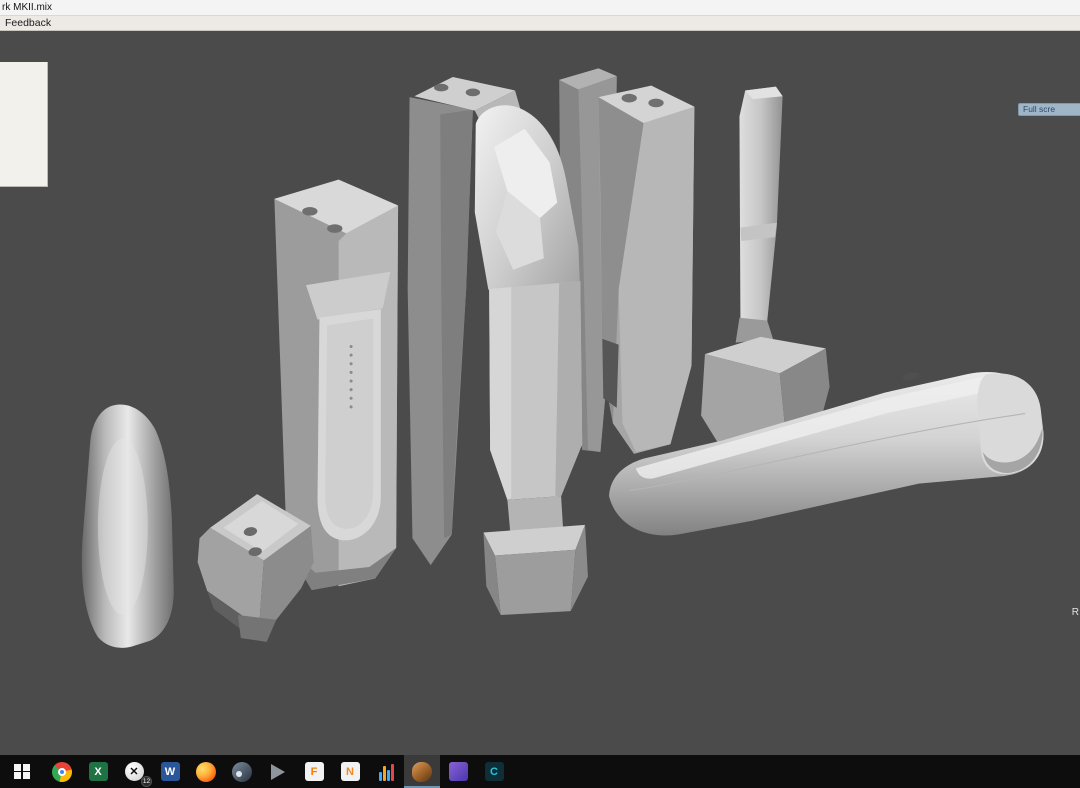 The height and width of the screenshot is (788, 1080). I want to click on part-receiver-column, so click(646, 269).